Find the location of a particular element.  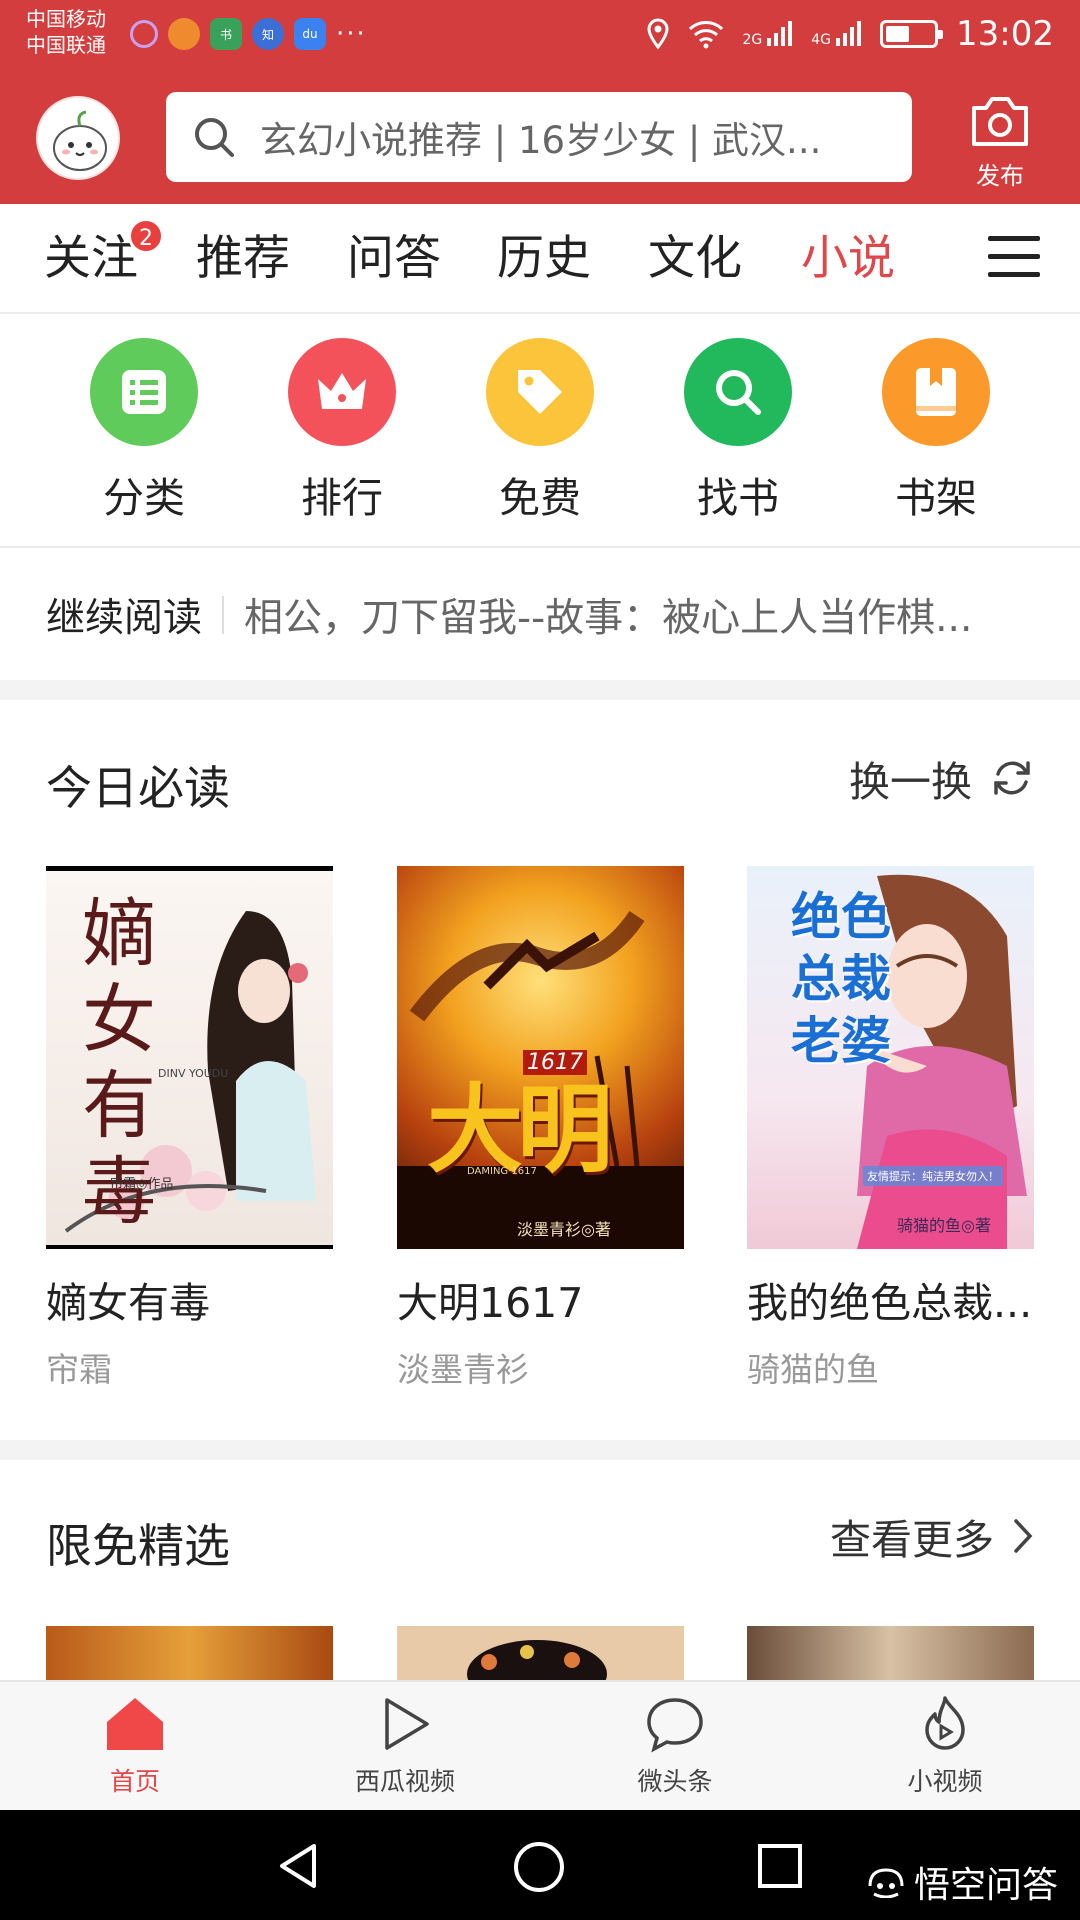

refresh-button: 换一换 is located at coordinates (941, 778).